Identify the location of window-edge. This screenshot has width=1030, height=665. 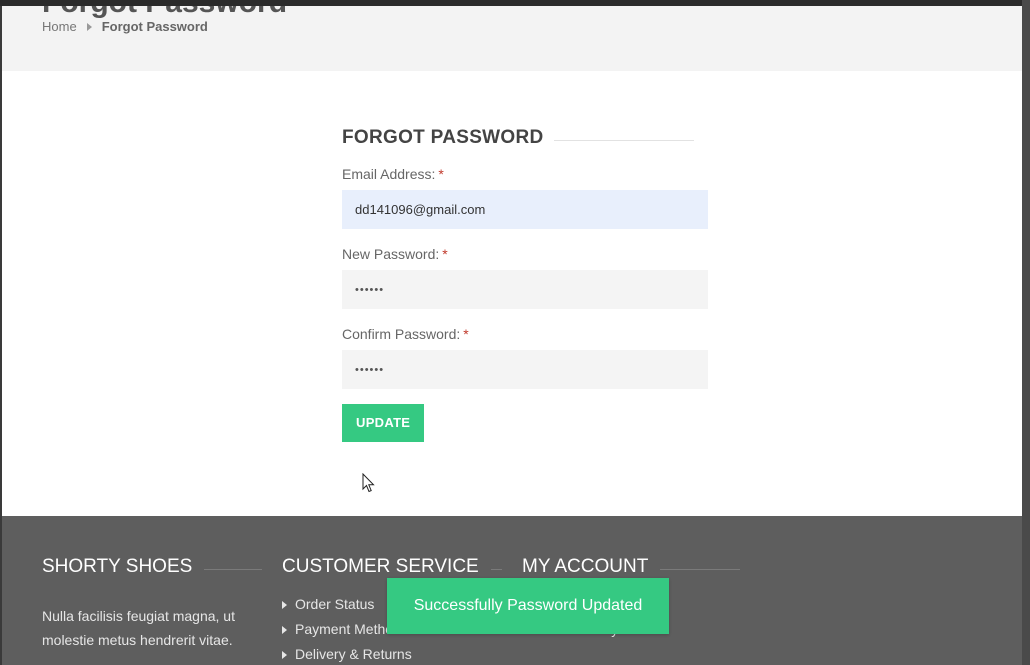
(1026, 332).